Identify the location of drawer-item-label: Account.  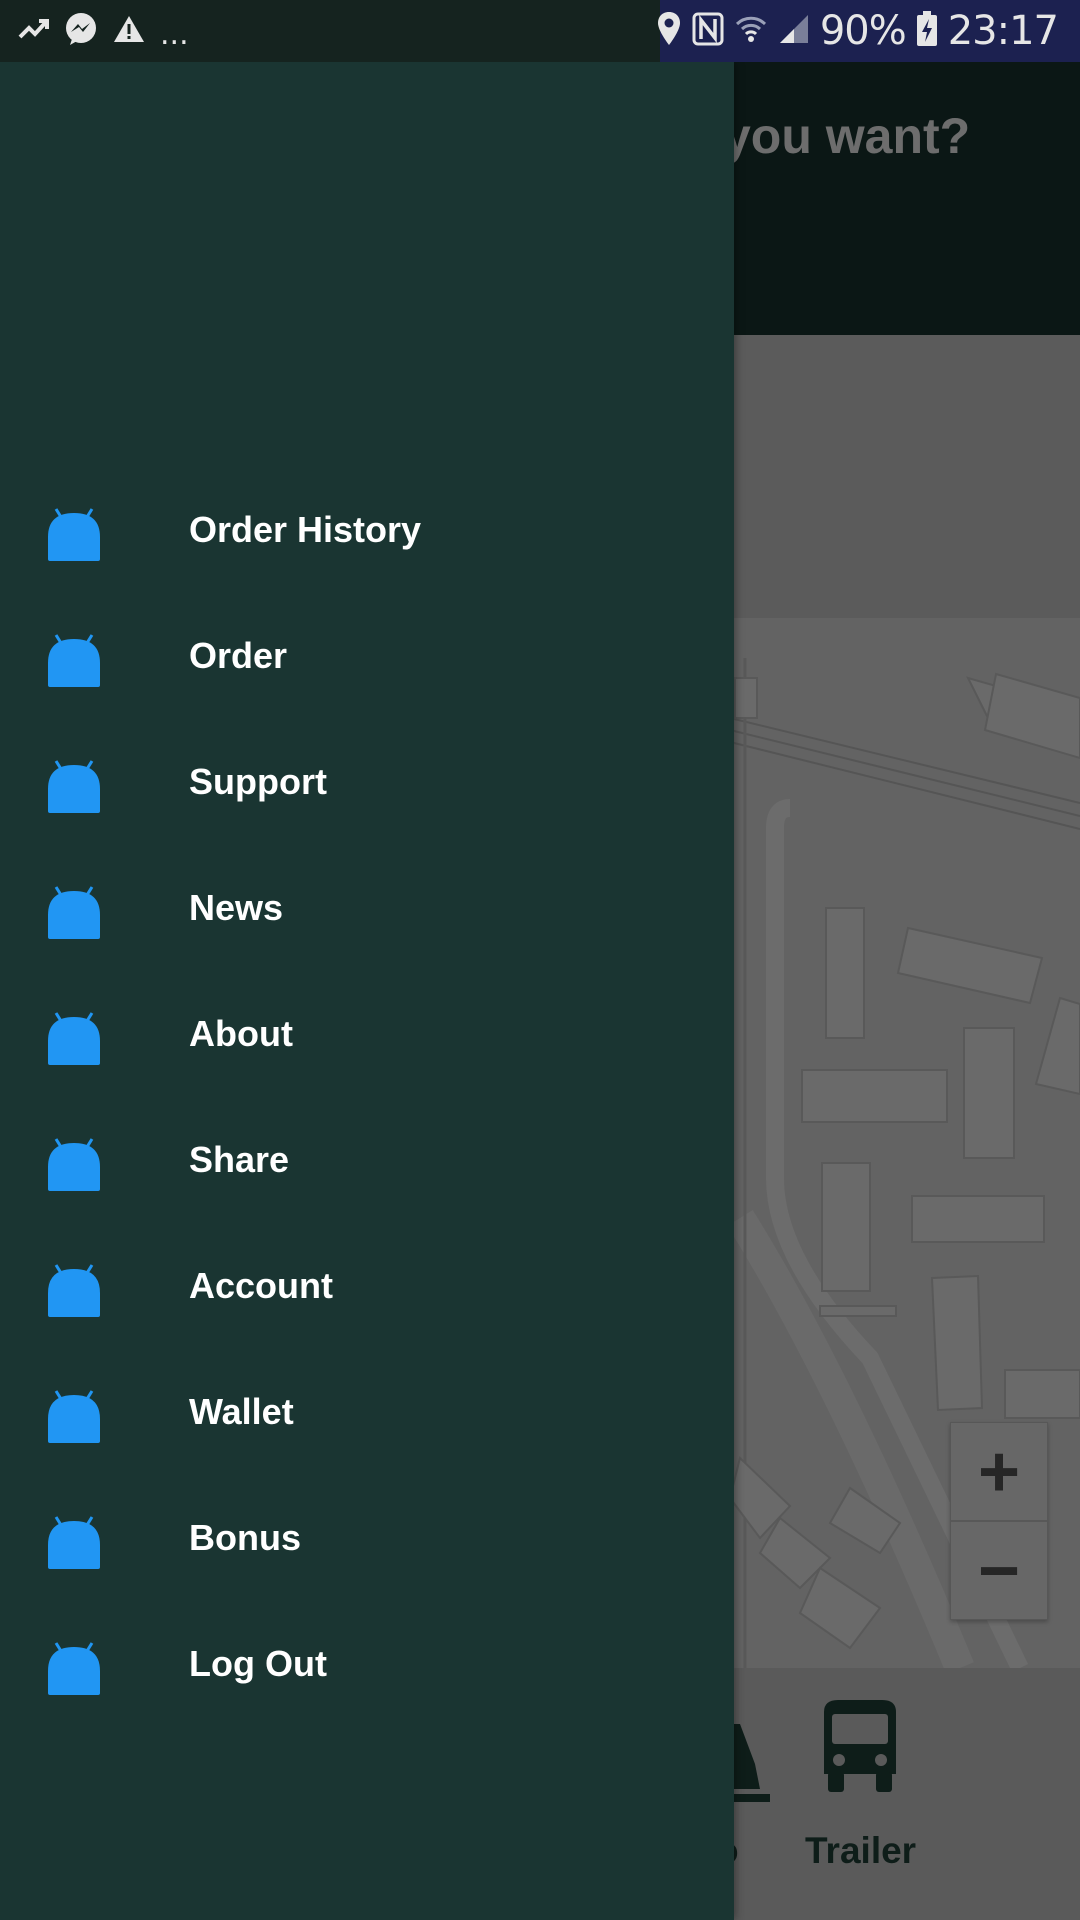
(261, 1285).